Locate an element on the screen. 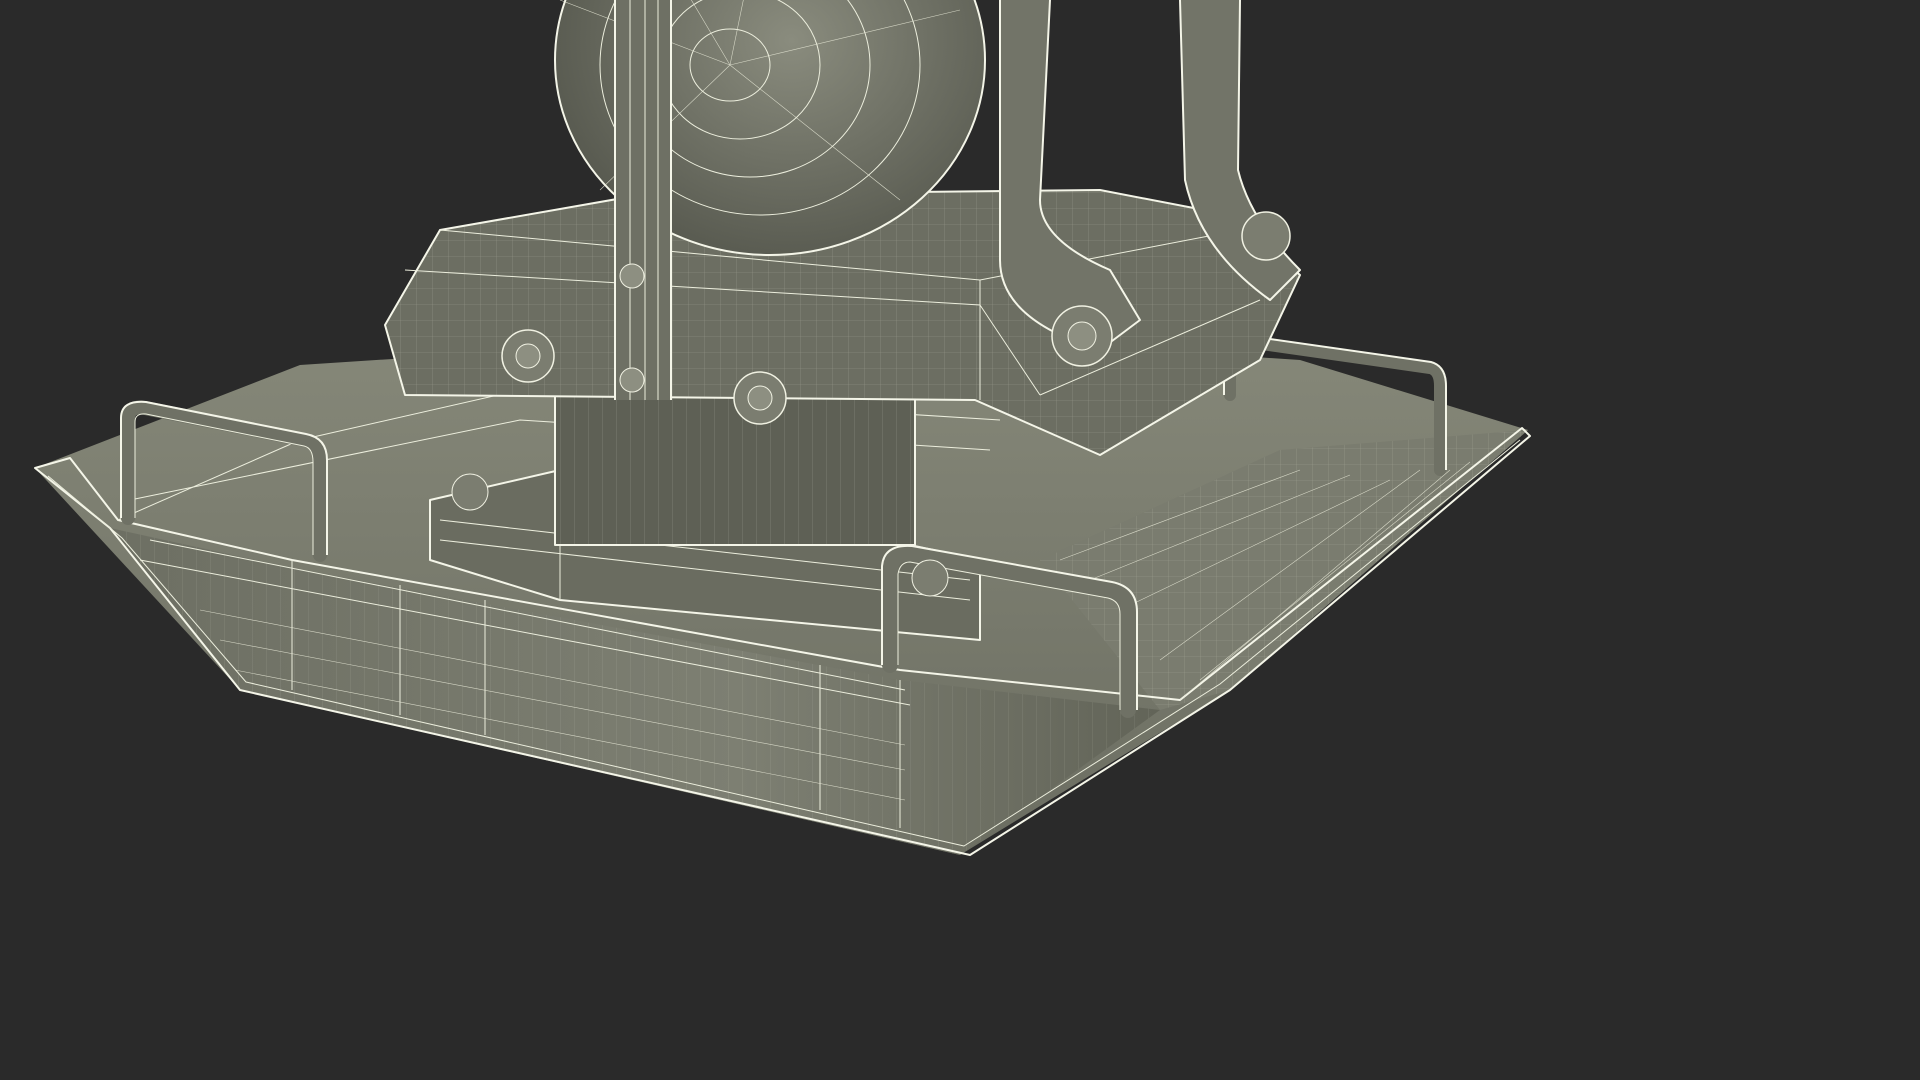 This screenshot has width=1920, height=1080. vertical-pipe is located at coordinates (643, 200).